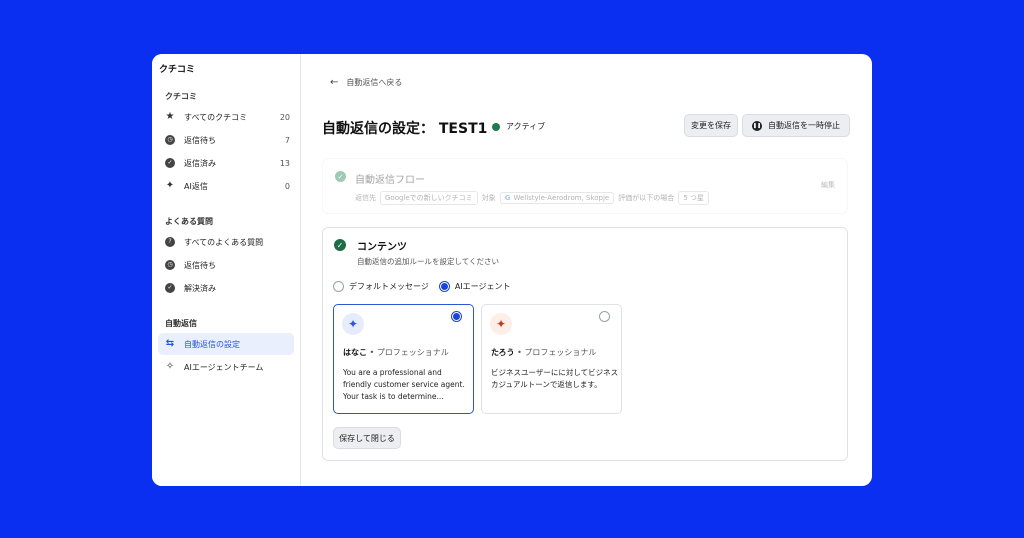  What do you see at coordinates (226, 140) in the screenshot?
I see `sidebar-item-awaiting-reply: ◷ 返信待ち 7` at bounding box center [226, 140].